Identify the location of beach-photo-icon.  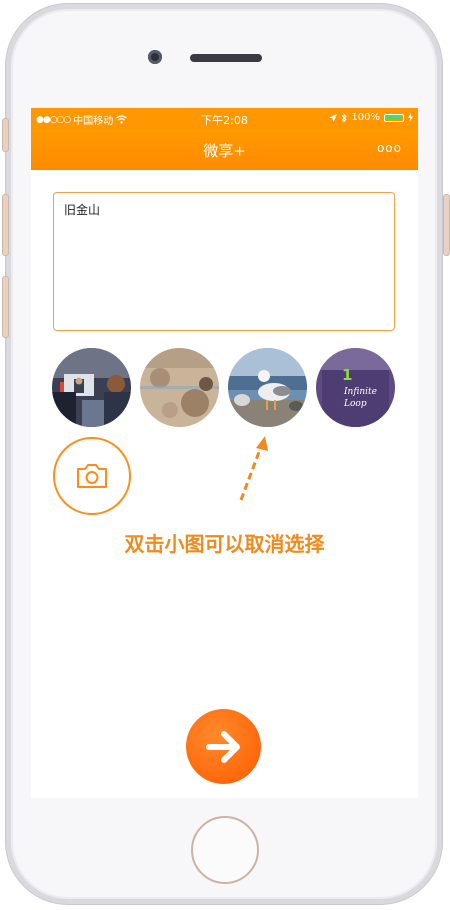
(179, 387).